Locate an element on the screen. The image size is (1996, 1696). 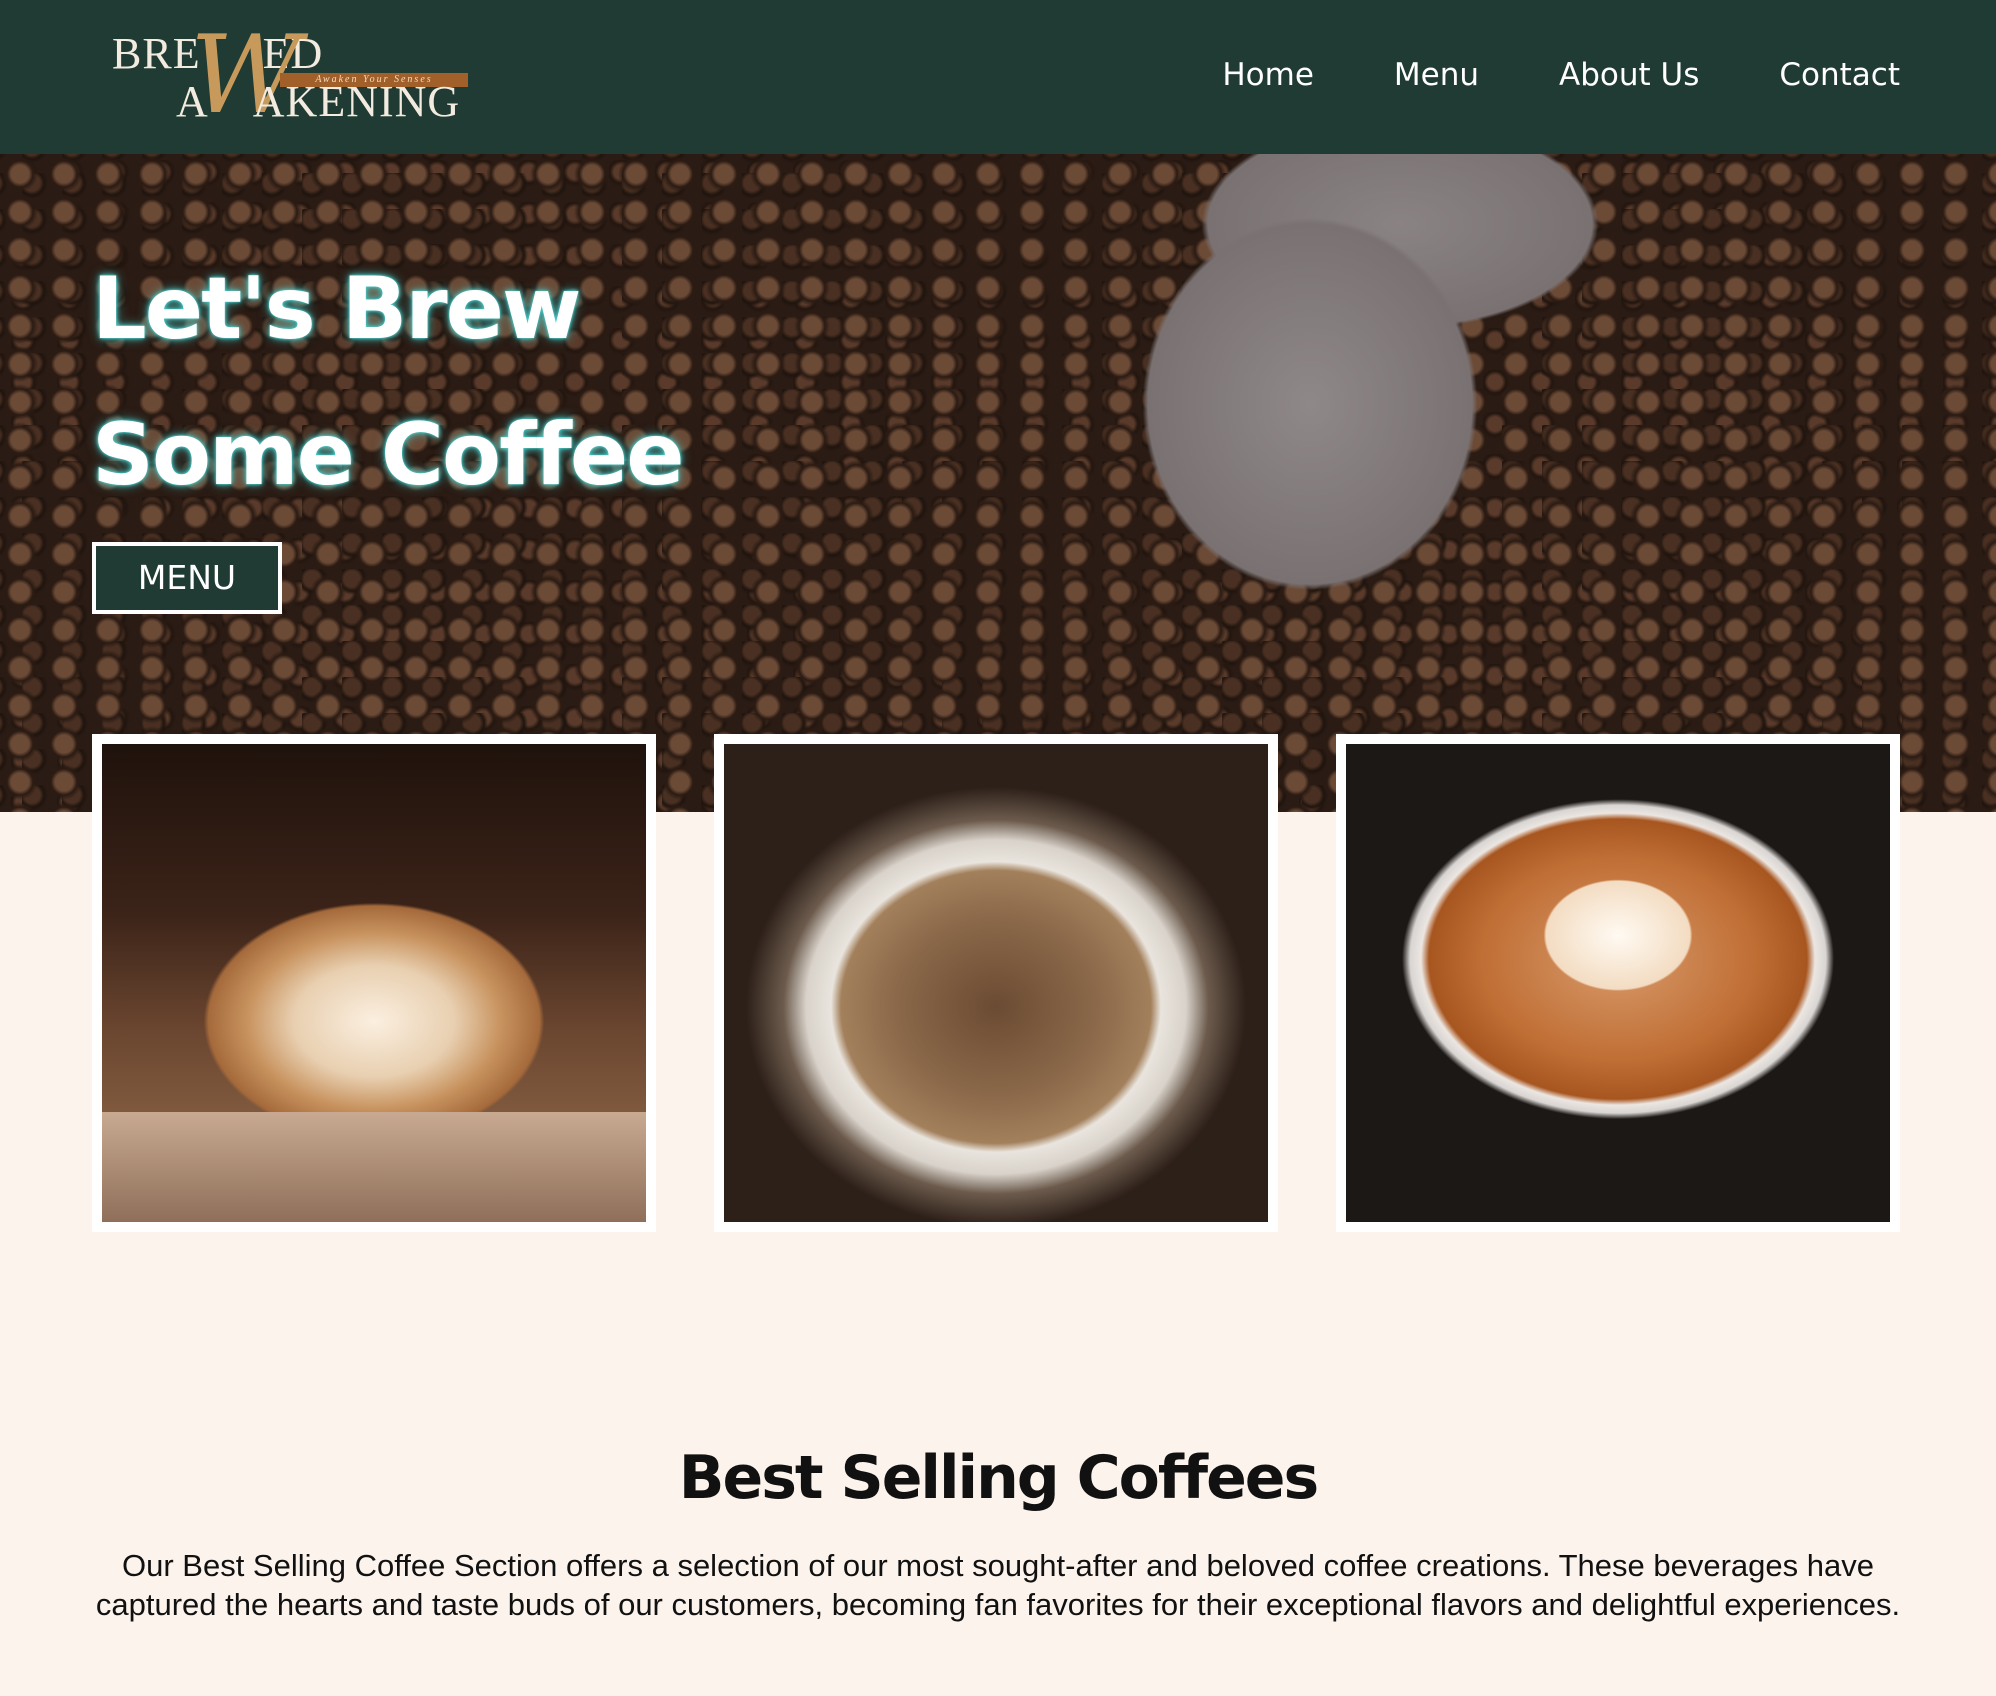
best-selling-title: Best Selling Coffees is located at coordinates (998, 1478).